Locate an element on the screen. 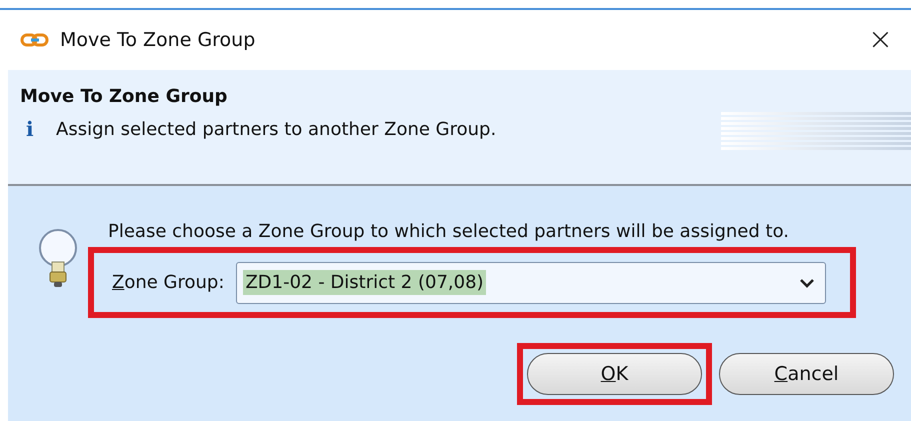 The height and width of the screenshot is (421, 911). field-label: Zone Group: is located at coordinates (168, 282).